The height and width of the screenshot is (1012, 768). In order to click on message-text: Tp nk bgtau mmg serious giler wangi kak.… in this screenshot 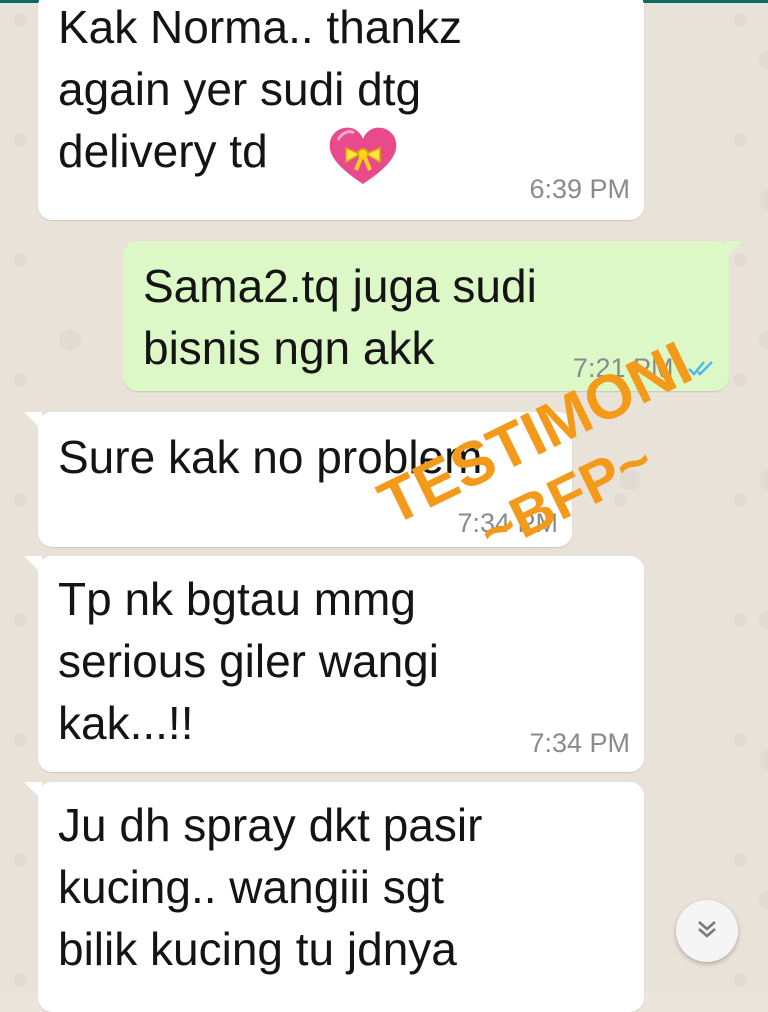, I will do `click(248, 661)`.